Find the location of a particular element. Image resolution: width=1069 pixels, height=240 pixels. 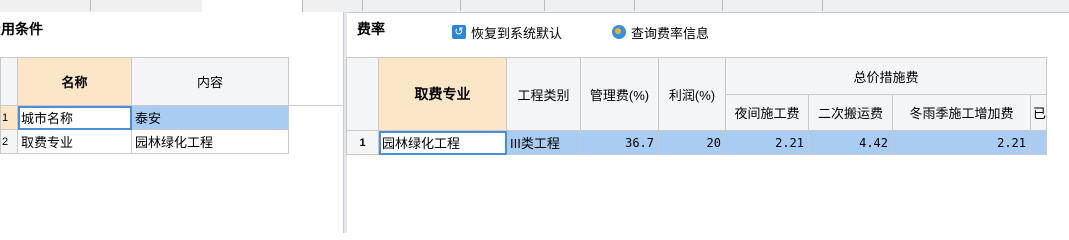

fee-conditions-title: 费用条件 is located at coordinates (21, 29).